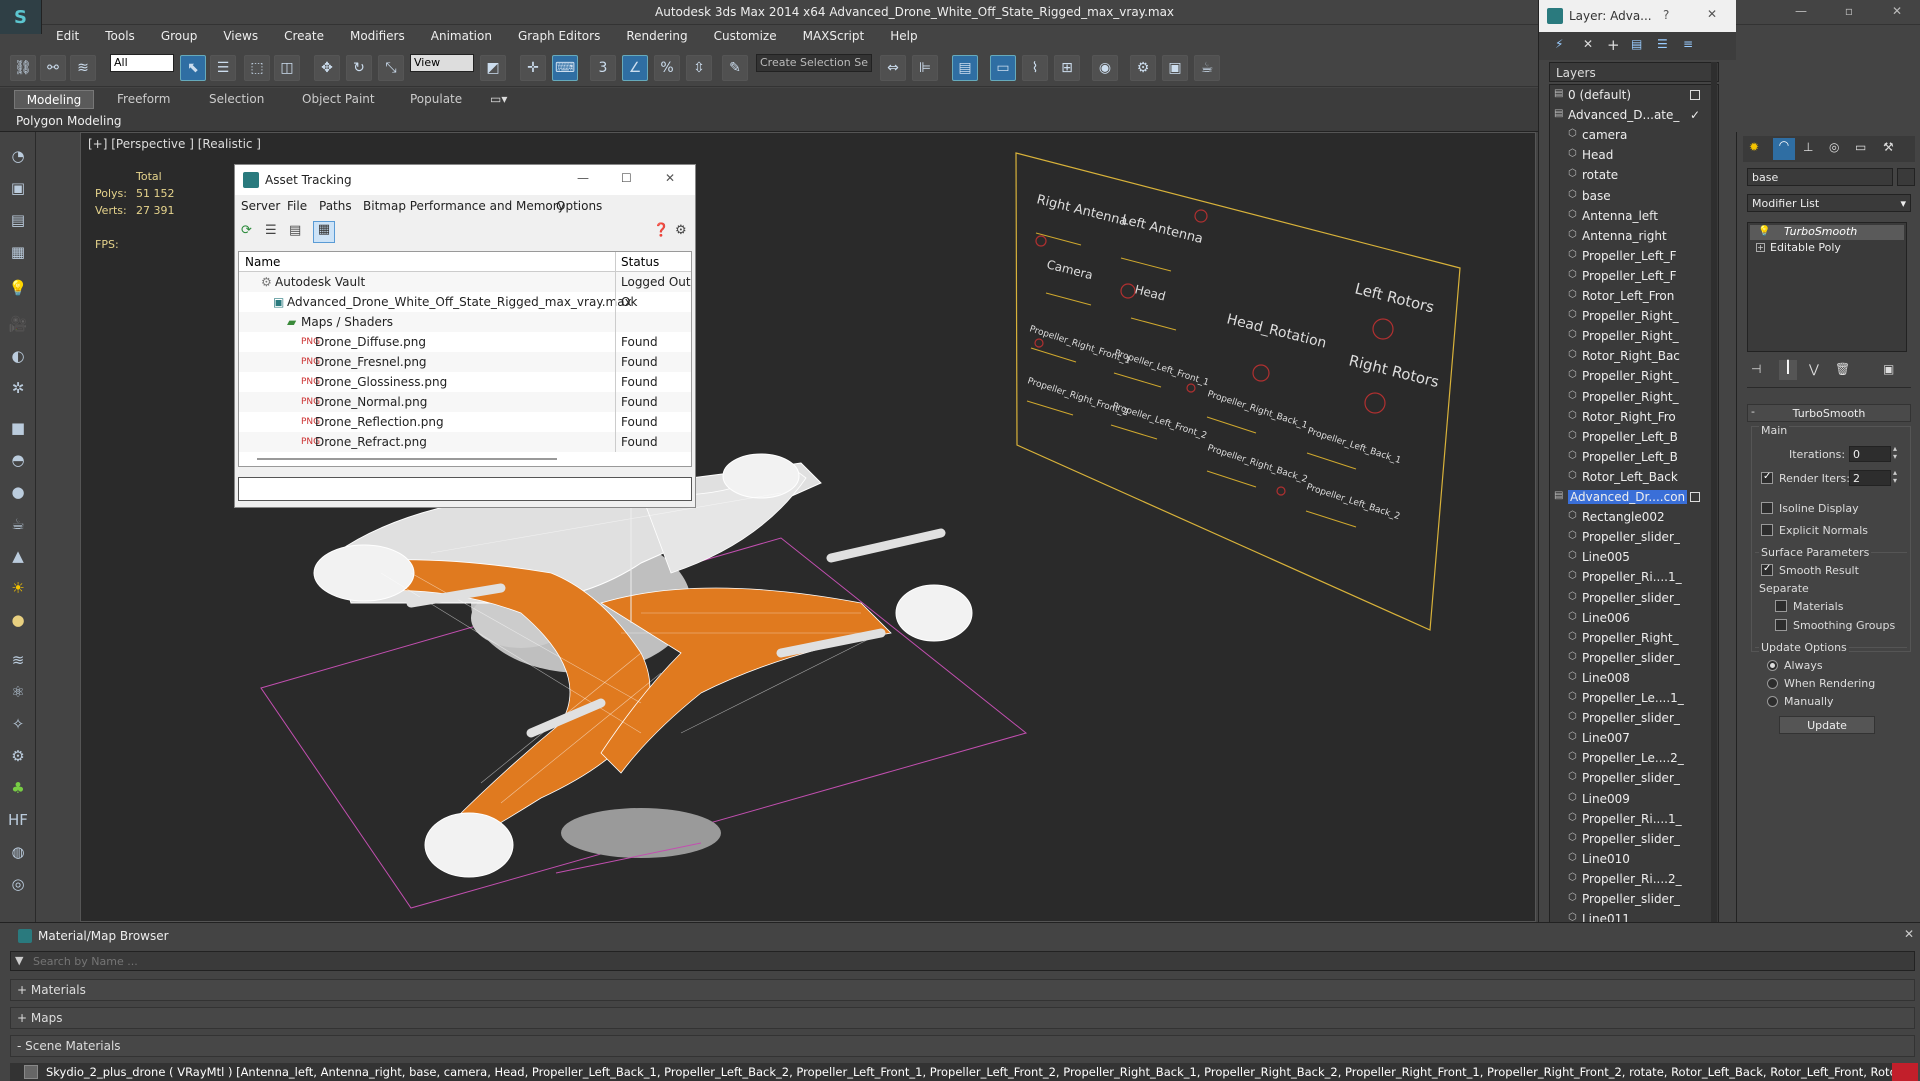 The image size is (1920, 1081). What do you see at coordinates (1754, 147) in the screenshot?
I see `create-tab-icon: ✹` at bounding box center [1754, 147].